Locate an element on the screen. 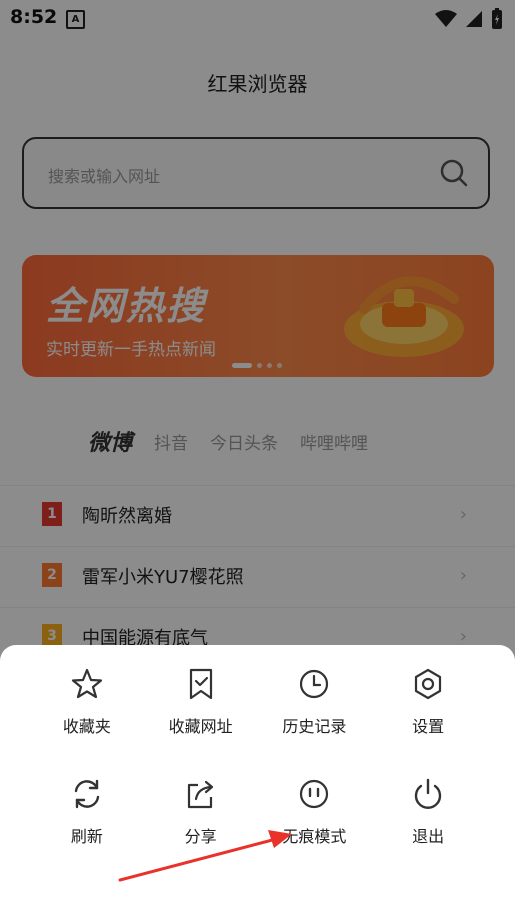 This screenshot has width=515, height=917. menu-item-label: 退出 is located at coordinates (428, 836).